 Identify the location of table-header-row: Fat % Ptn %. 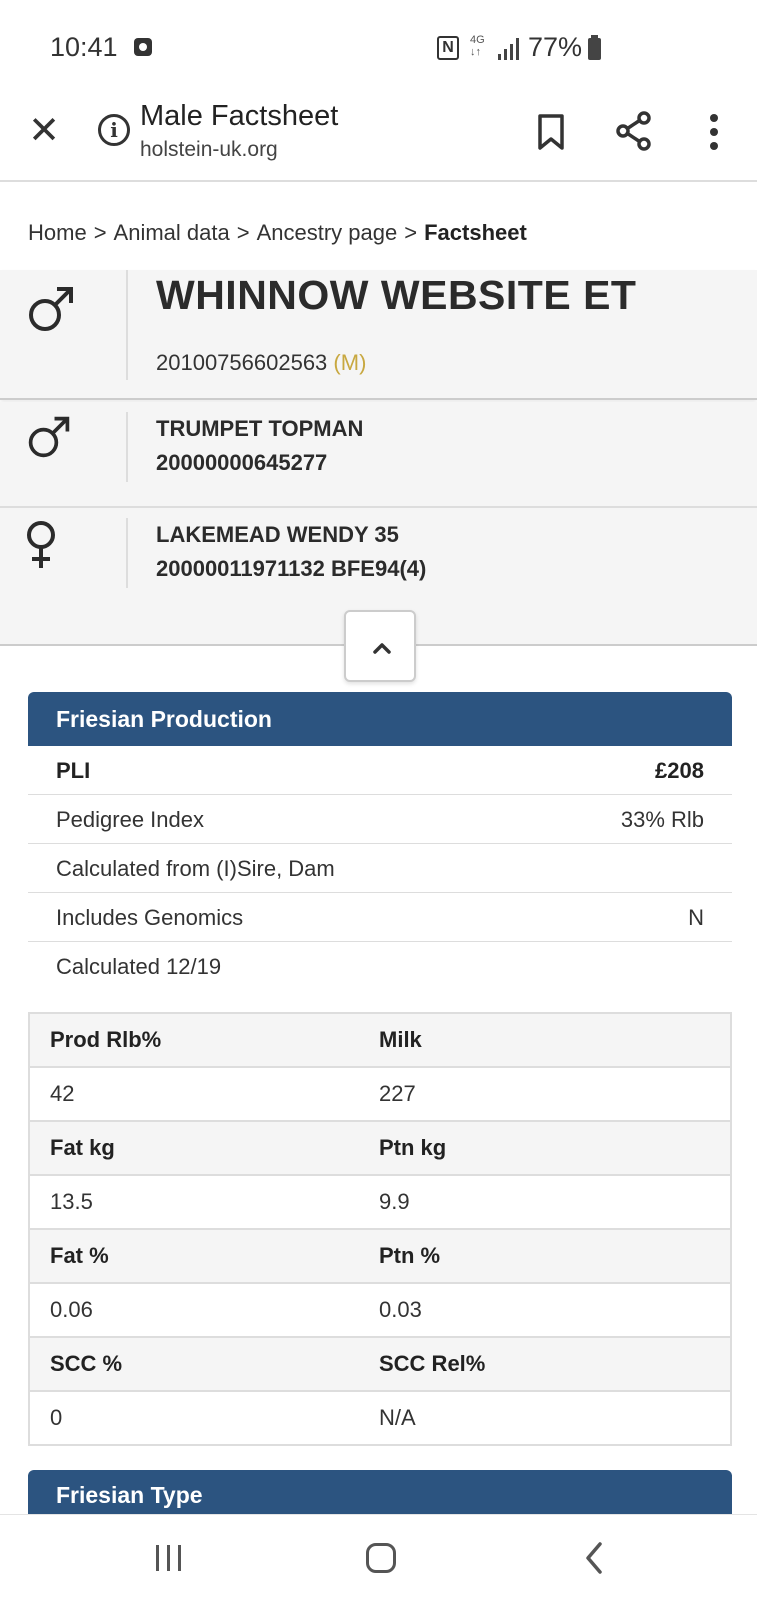
(380, 1256).